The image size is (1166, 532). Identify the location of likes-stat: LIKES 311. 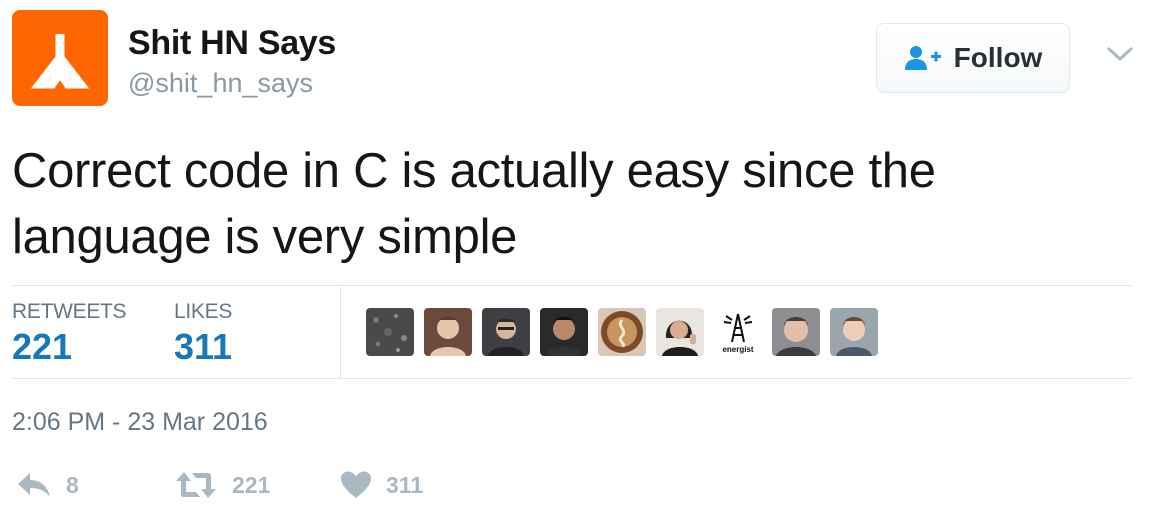
(203, 334).